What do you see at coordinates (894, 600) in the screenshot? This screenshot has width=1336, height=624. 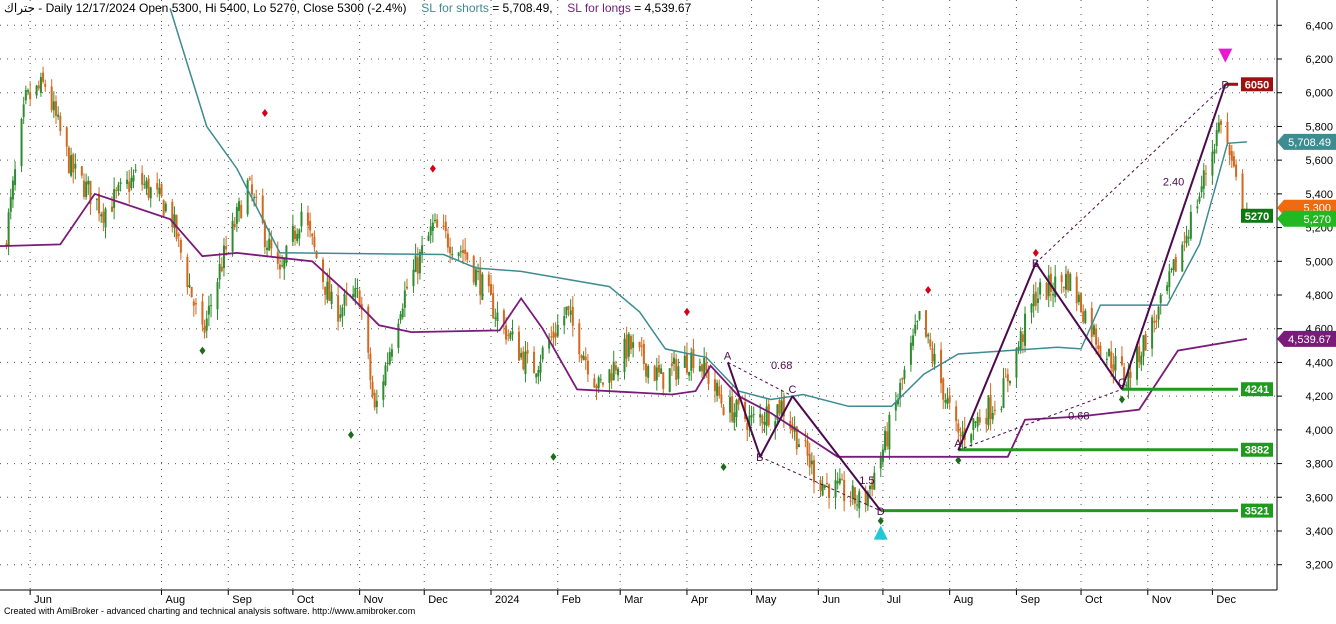 I see `x-tick-label: Jul` at bounding box center [894, 600].